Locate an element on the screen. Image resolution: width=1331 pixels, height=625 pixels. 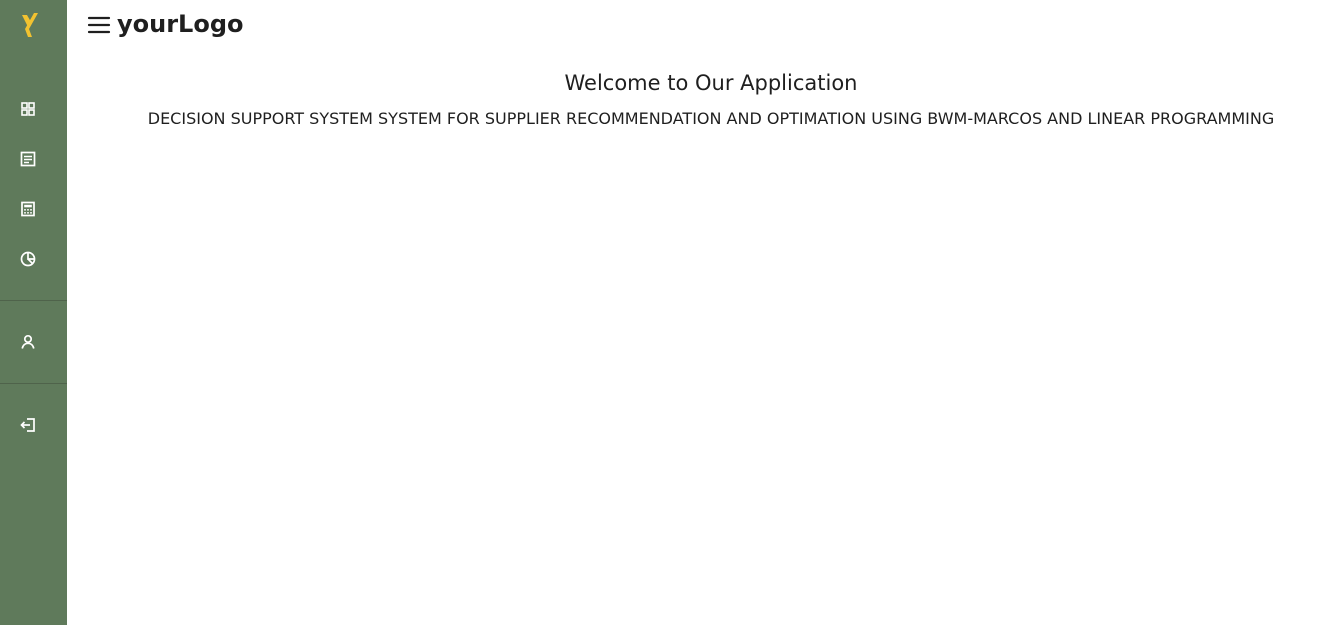
sidebar-item-logout is located at coordinates (28, 425).